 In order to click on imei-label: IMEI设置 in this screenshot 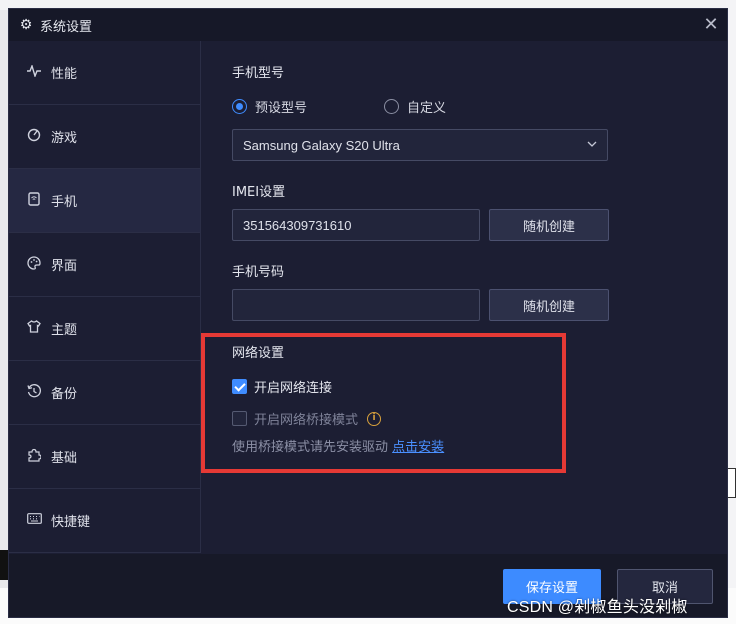, I will do `click(259, 192)`.